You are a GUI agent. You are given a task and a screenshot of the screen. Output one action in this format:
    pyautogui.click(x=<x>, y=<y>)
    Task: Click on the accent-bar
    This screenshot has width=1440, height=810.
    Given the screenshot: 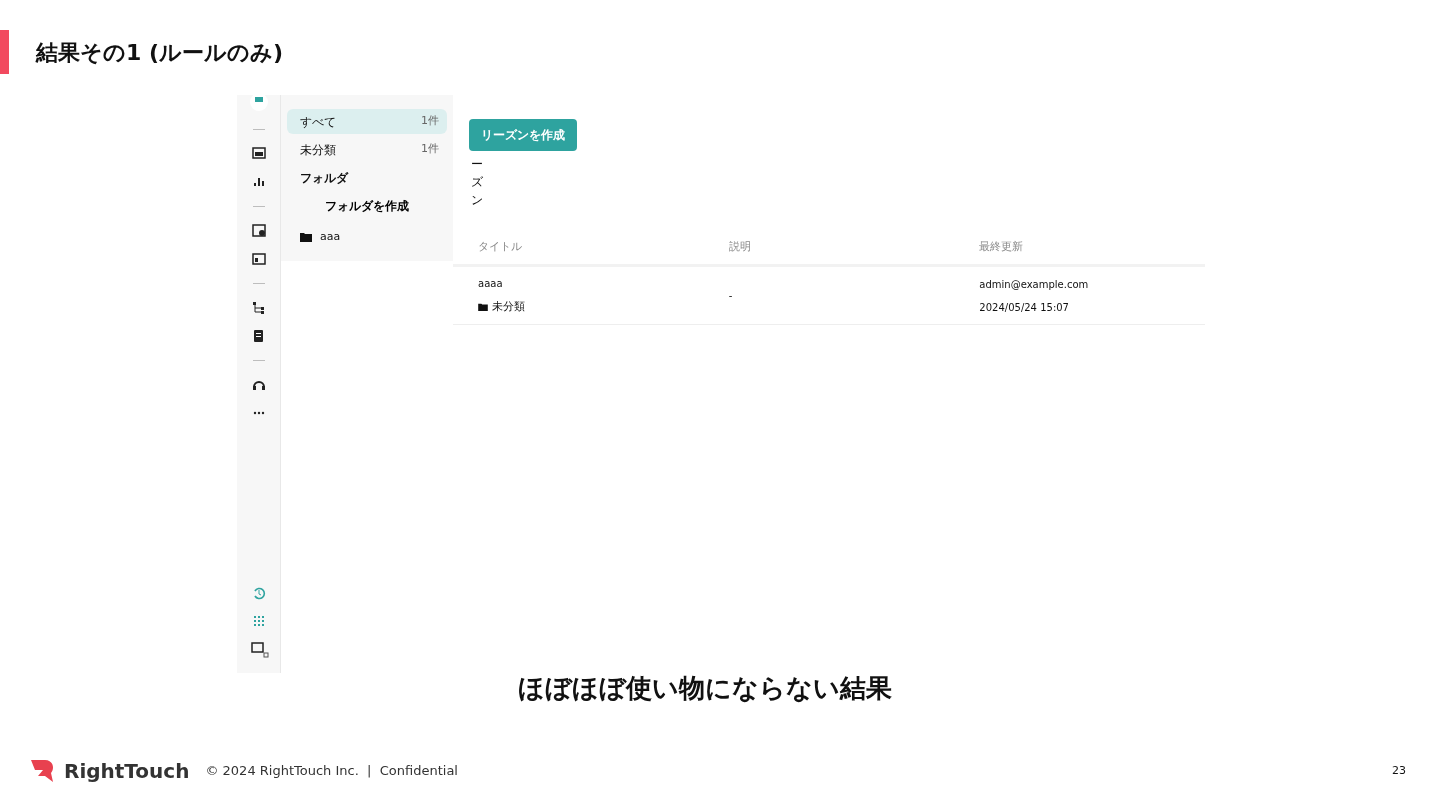 What is the action you would take?
    pyautogui.click(x=4, y=52)
    